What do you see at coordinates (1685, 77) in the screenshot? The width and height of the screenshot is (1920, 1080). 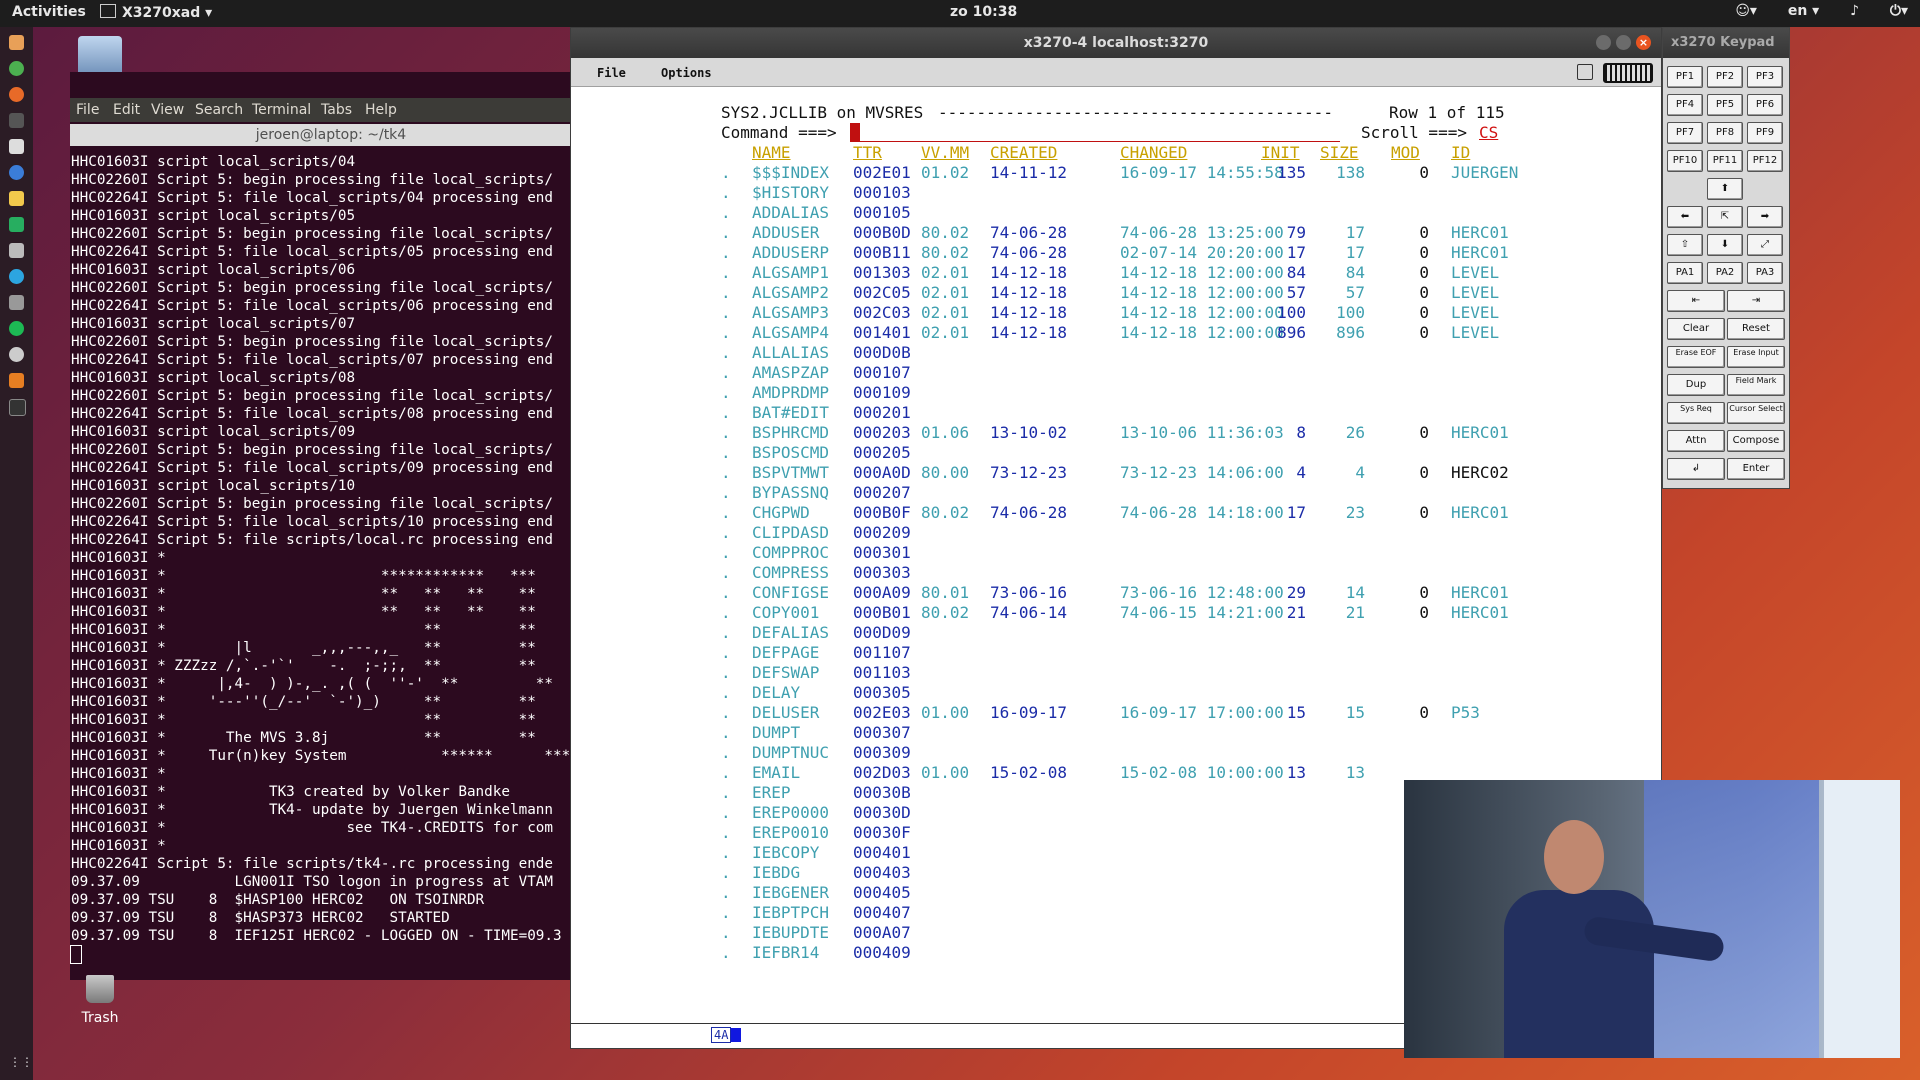 I see `key-pf1: PF1` at bounding box center [1685, 77].